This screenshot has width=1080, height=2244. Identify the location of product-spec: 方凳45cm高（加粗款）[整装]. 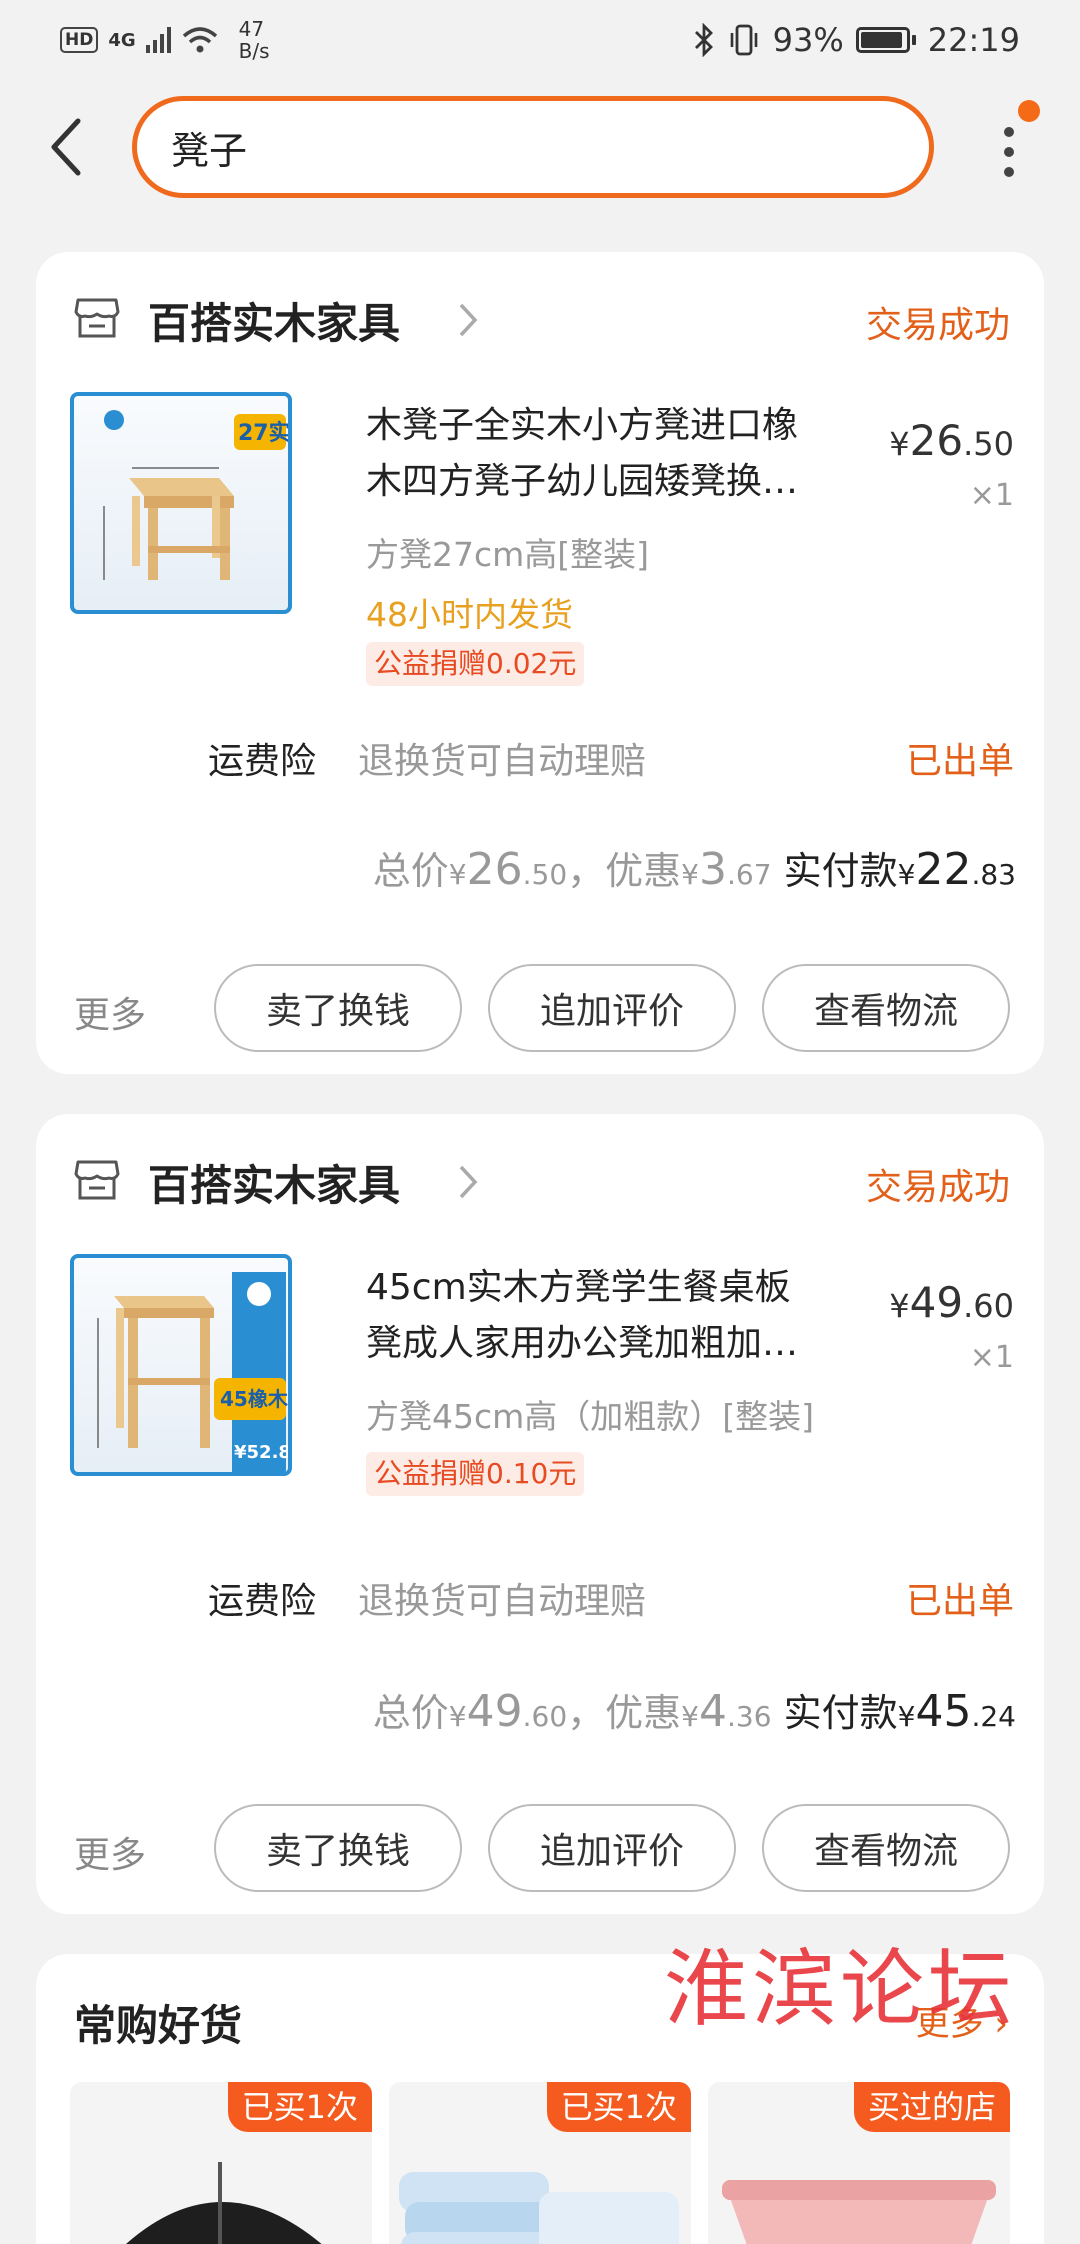
(590, 1416).